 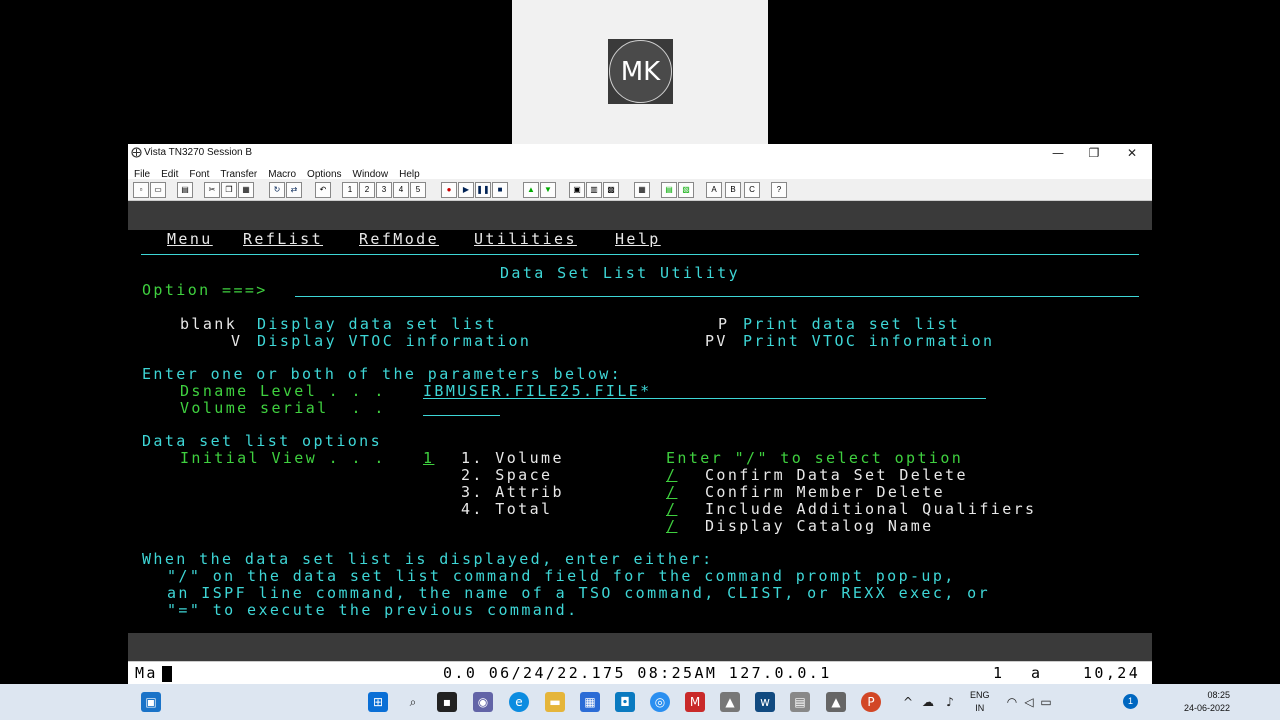 What do you see at coordinates (447, 702) in the screenshot?
I see `widgets-icon: ▪` at bounding box center [447, 702].